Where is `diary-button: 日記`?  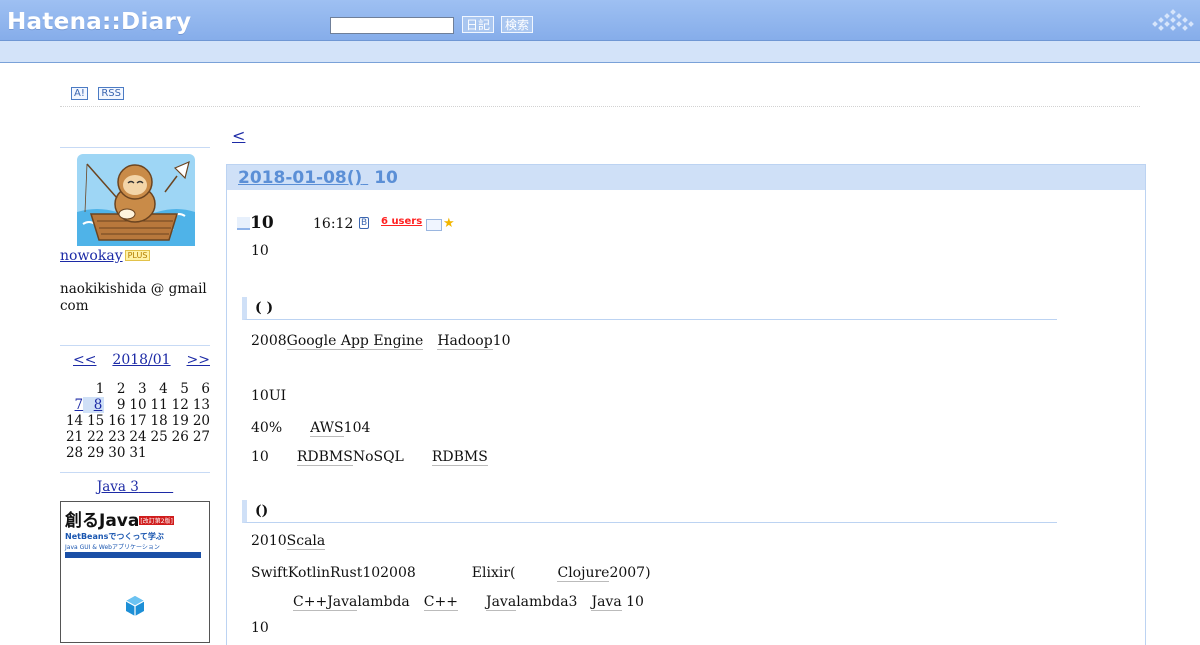 diary-button: 日記 is located at coordinates (478, 24).